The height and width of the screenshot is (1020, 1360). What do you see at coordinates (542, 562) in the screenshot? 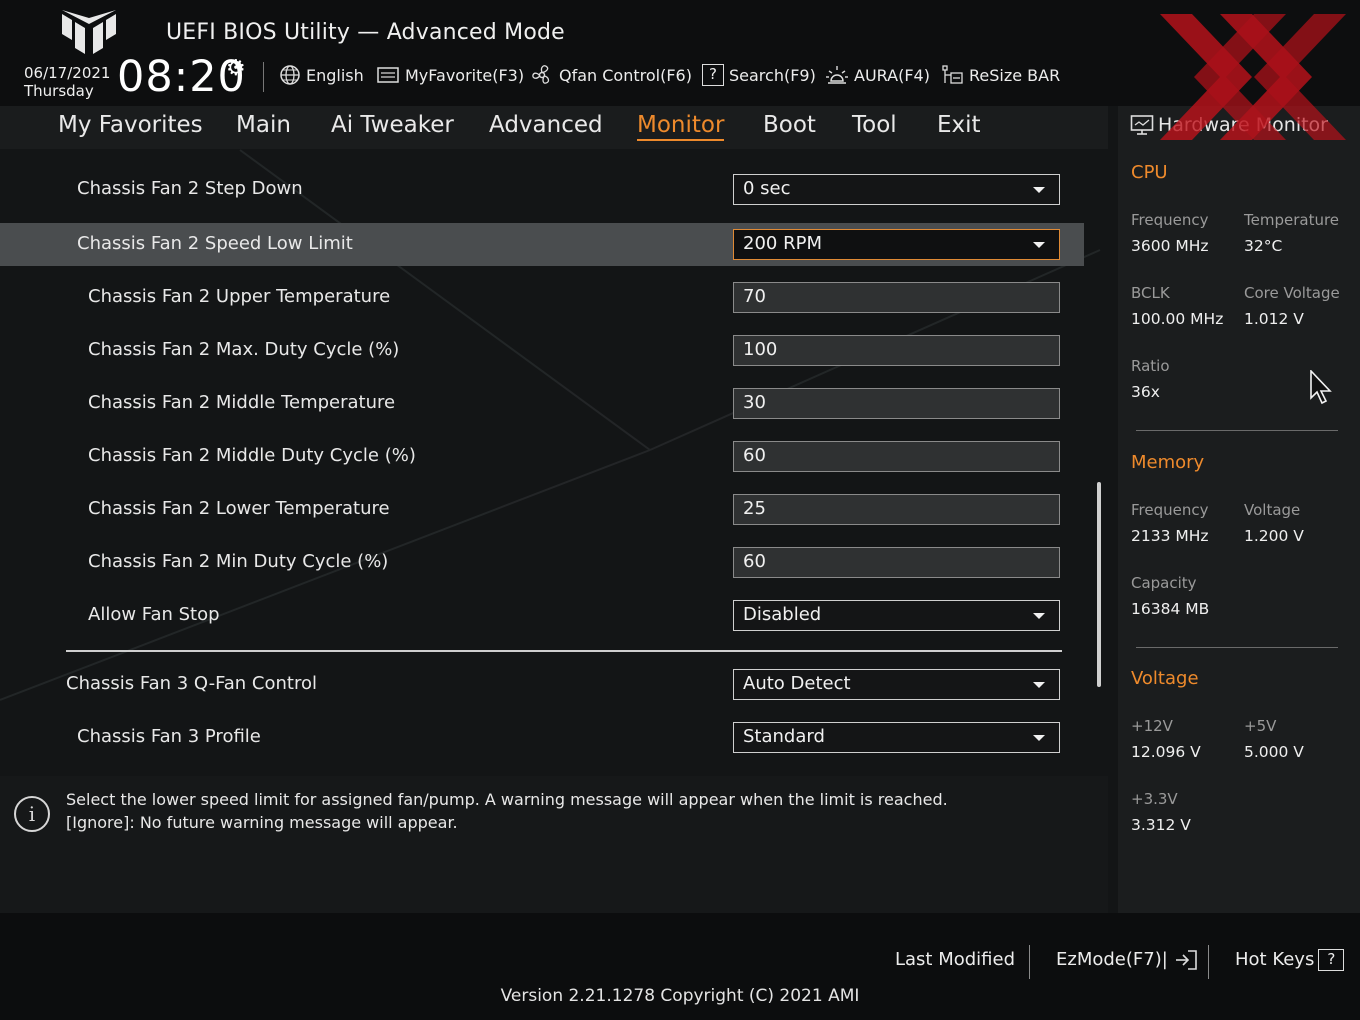
I see `setting-row-chassis-fan2-min-duty-cycle: Chassis Fan 2 Min Duty Cycle (%) 60` at bounding box center [542, 562].